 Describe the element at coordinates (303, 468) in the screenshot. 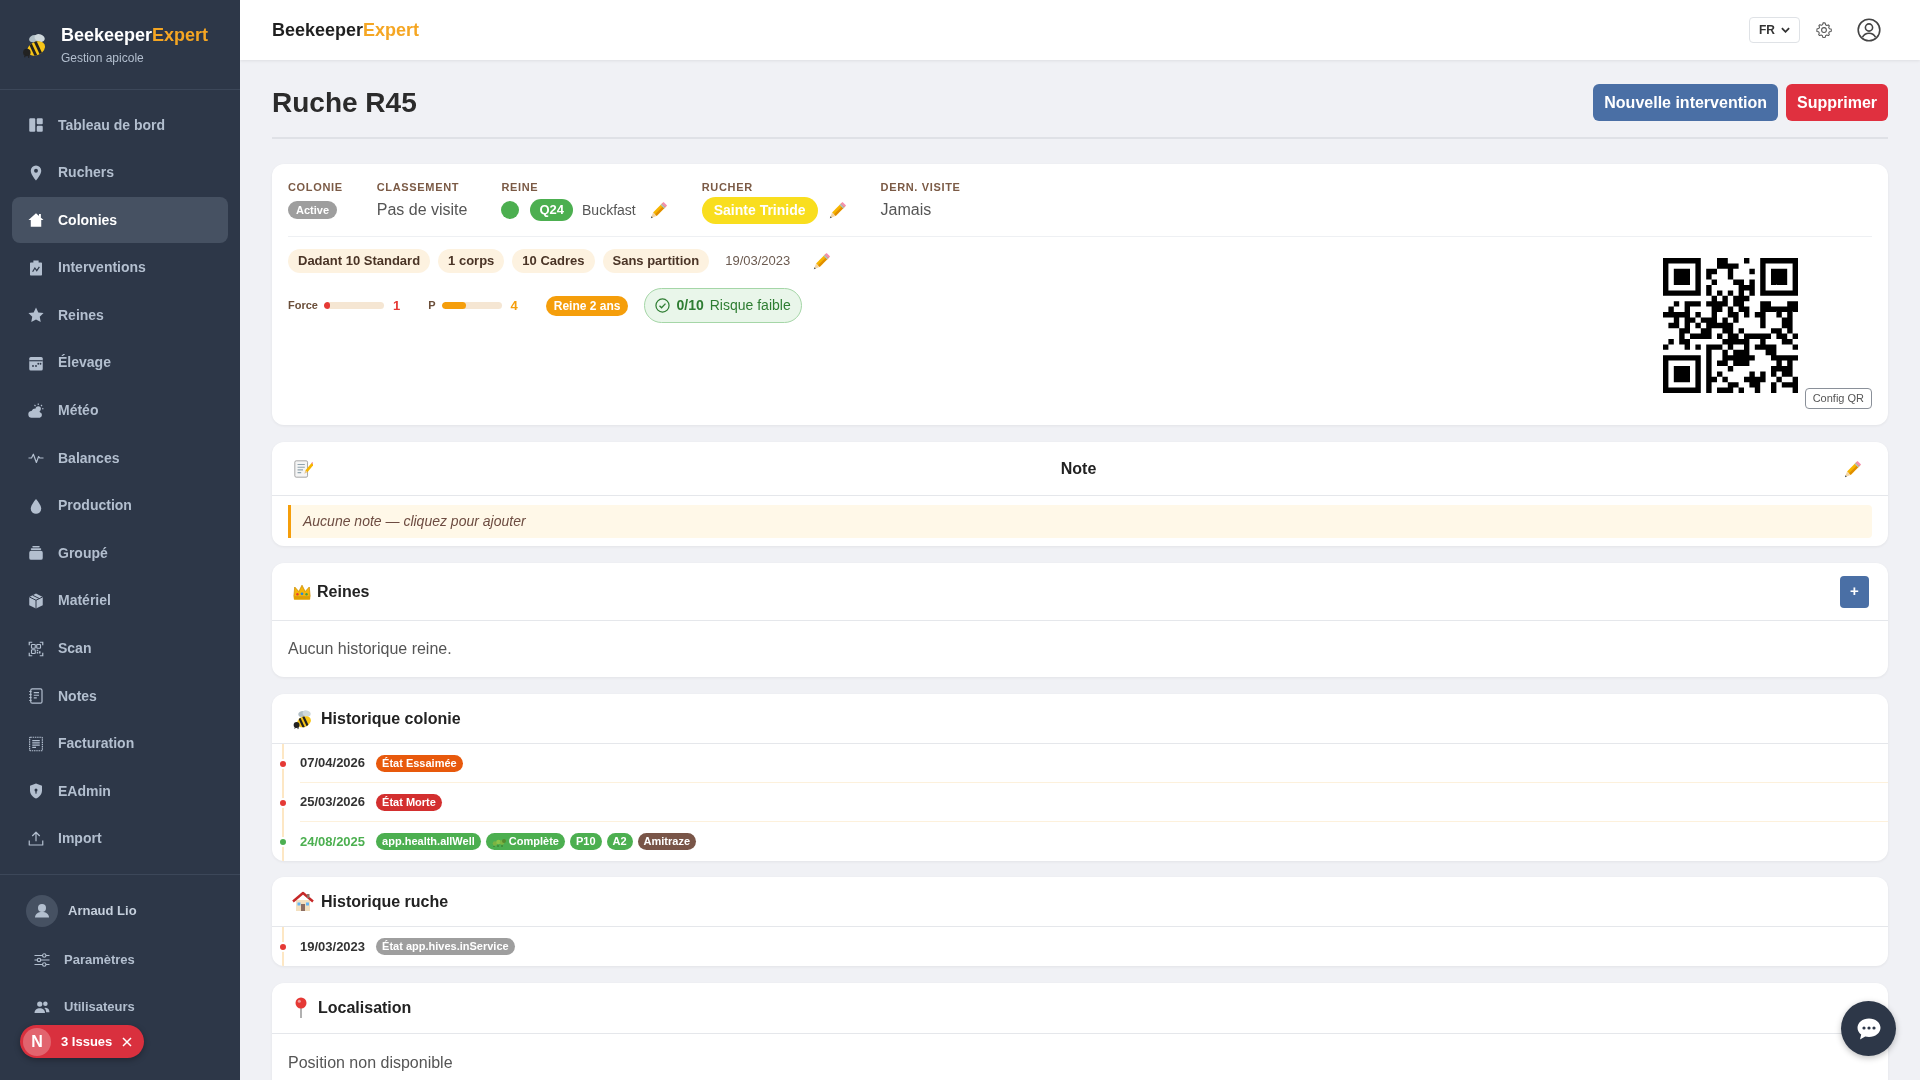

I see `memo-icon` at that location.